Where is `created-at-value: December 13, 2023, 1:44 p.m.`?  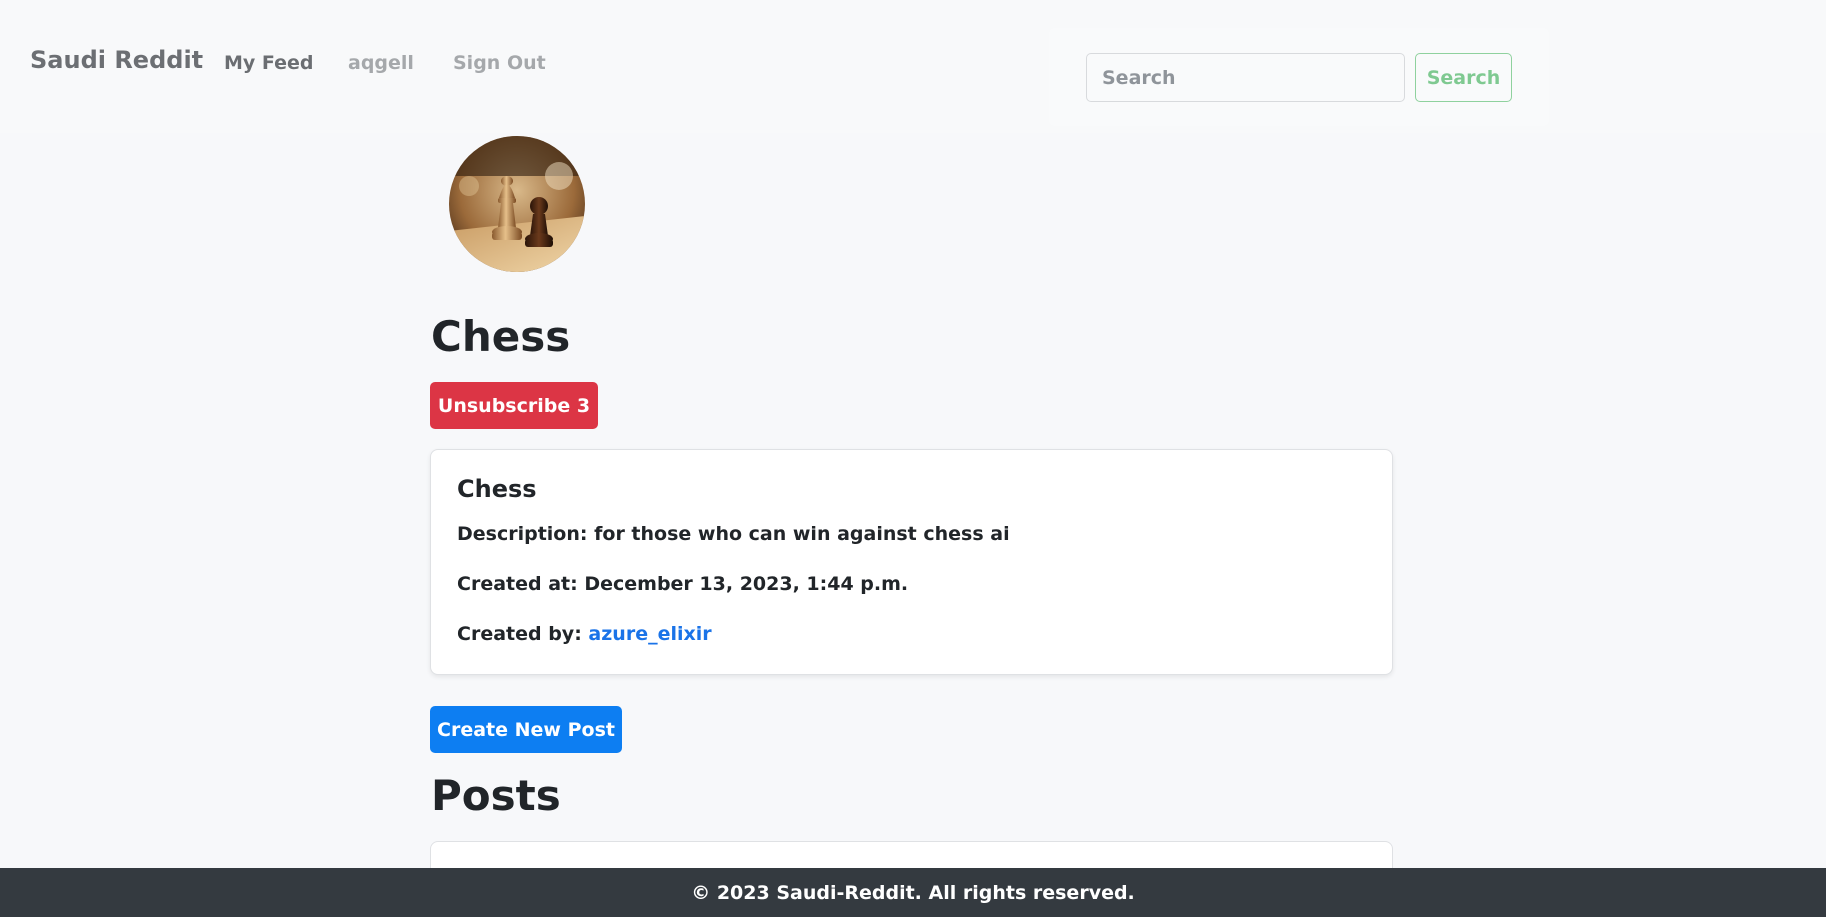 created-at-value: December 13, 2023, 1:44 p.m. is located at coordinates (746, 584).